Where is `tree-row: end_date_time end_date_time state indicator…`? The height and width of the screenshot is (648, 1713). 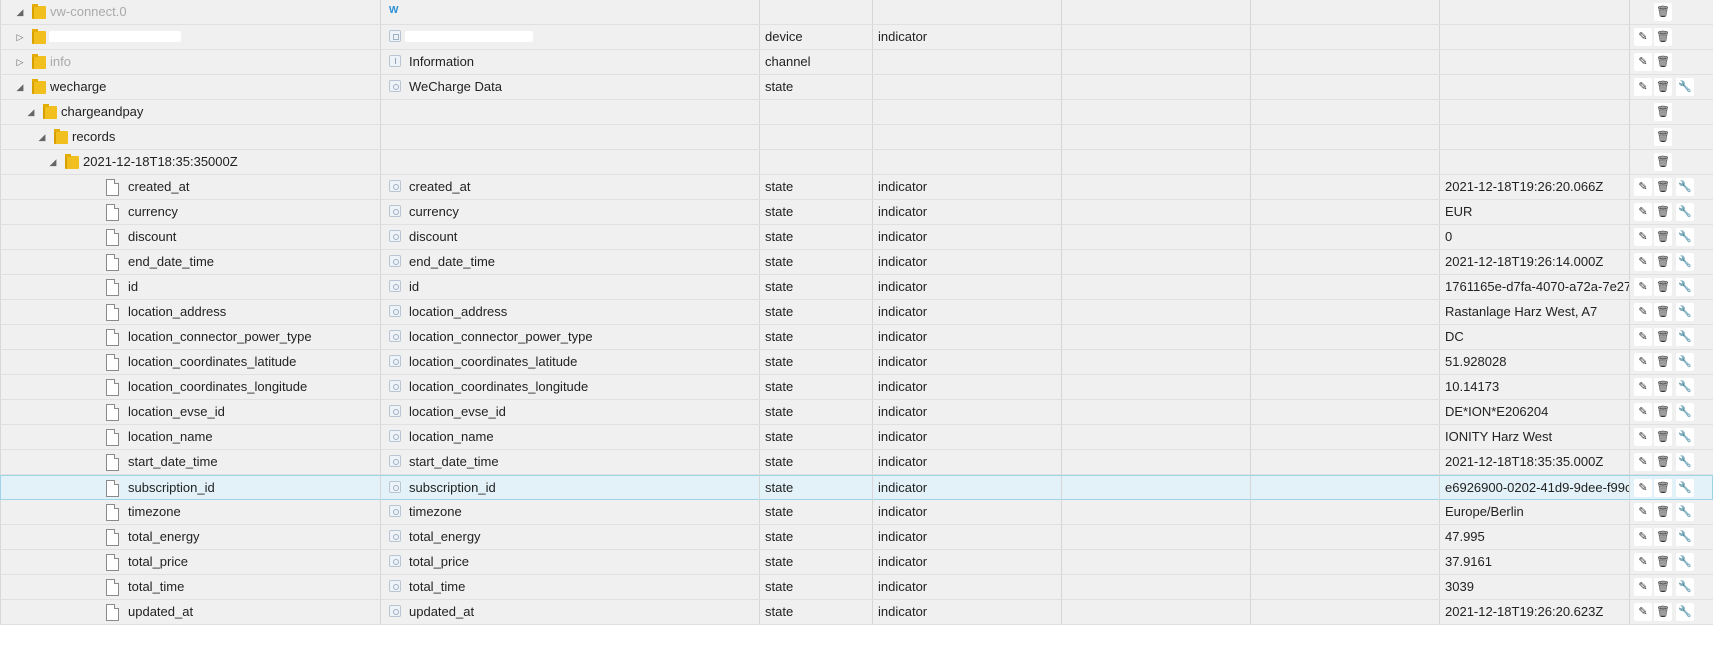
tree-row: end_date_time end_date_time state indicator… is located at coordinates (856, 262).